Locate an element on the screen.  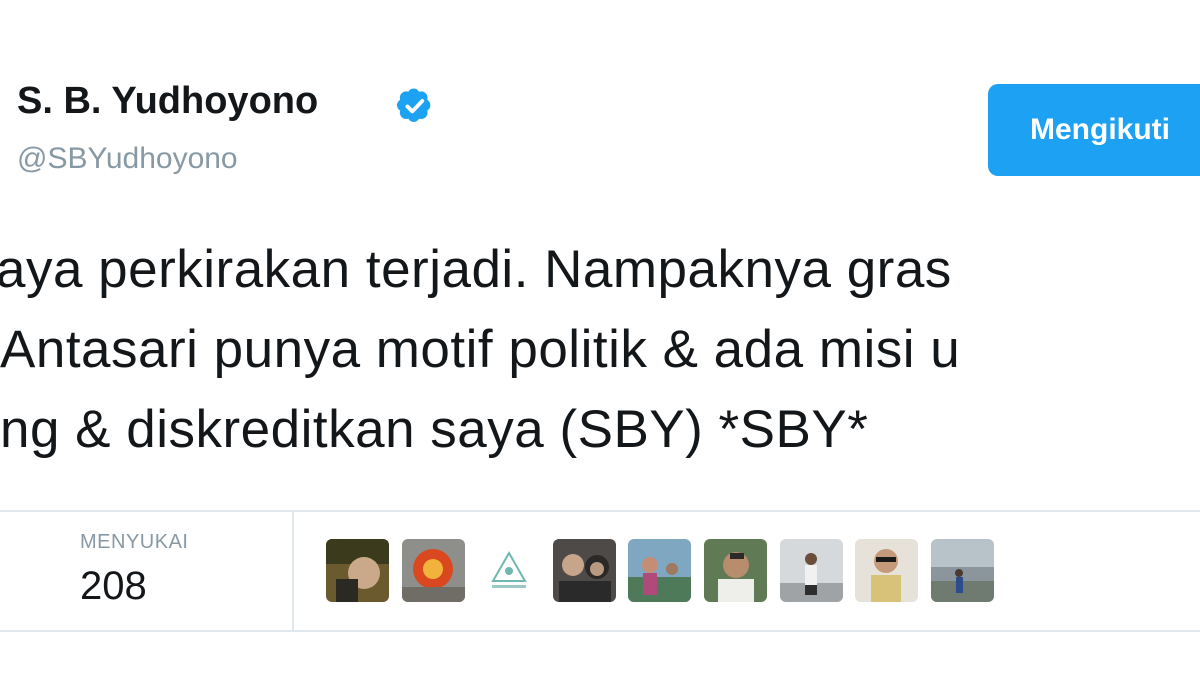
stats-top-divider is located at coordinates (600, 511).